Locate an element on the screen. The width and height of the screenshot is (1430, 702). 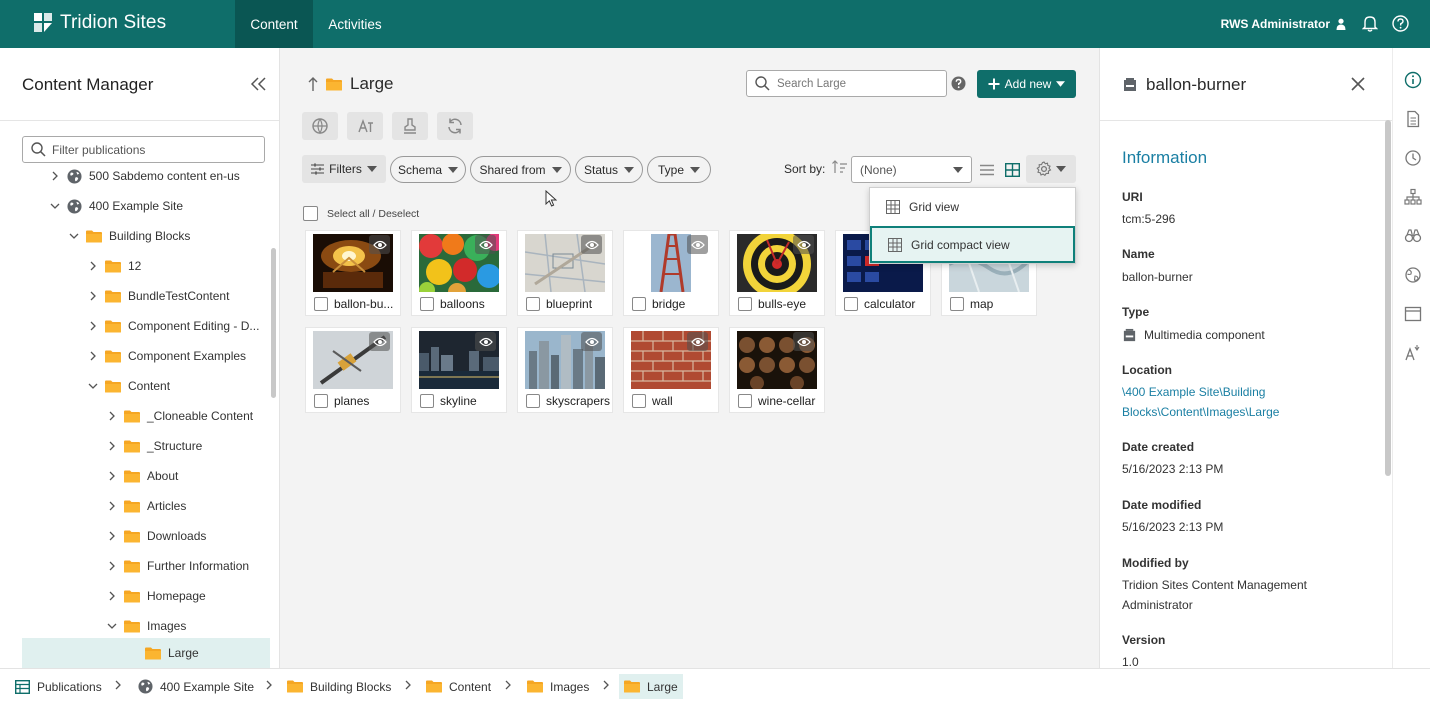
refresh-button is located at coordinates (455, 126).